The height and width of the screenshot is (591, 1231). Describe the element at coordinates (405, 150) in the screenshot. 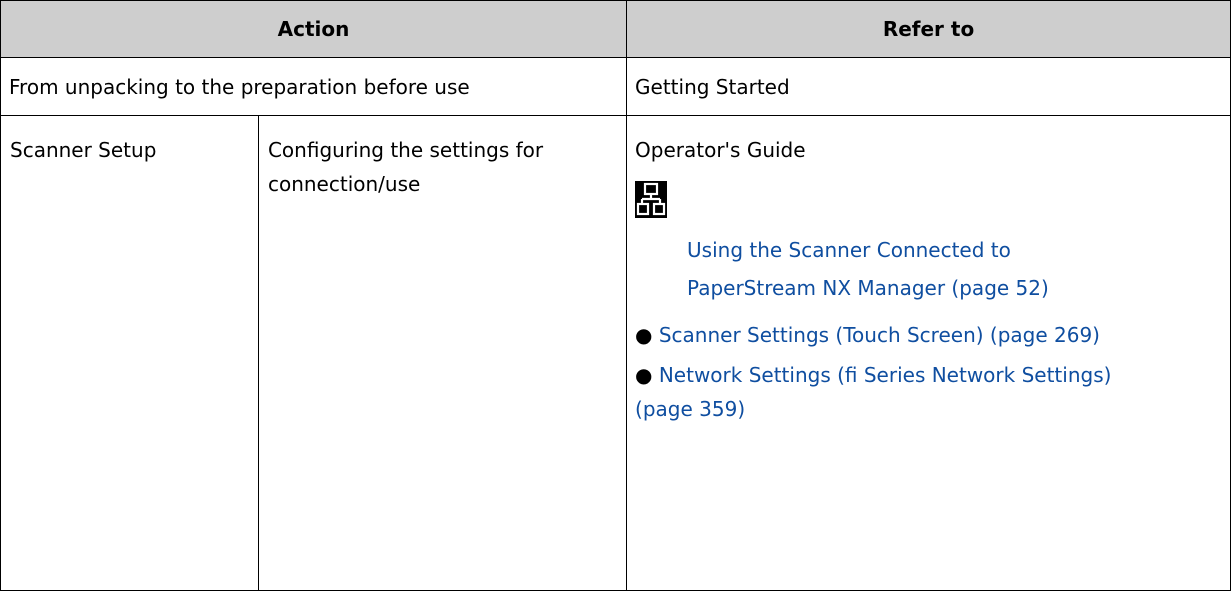

I see `row2-task-line1: Configuring the settings for` at that location.